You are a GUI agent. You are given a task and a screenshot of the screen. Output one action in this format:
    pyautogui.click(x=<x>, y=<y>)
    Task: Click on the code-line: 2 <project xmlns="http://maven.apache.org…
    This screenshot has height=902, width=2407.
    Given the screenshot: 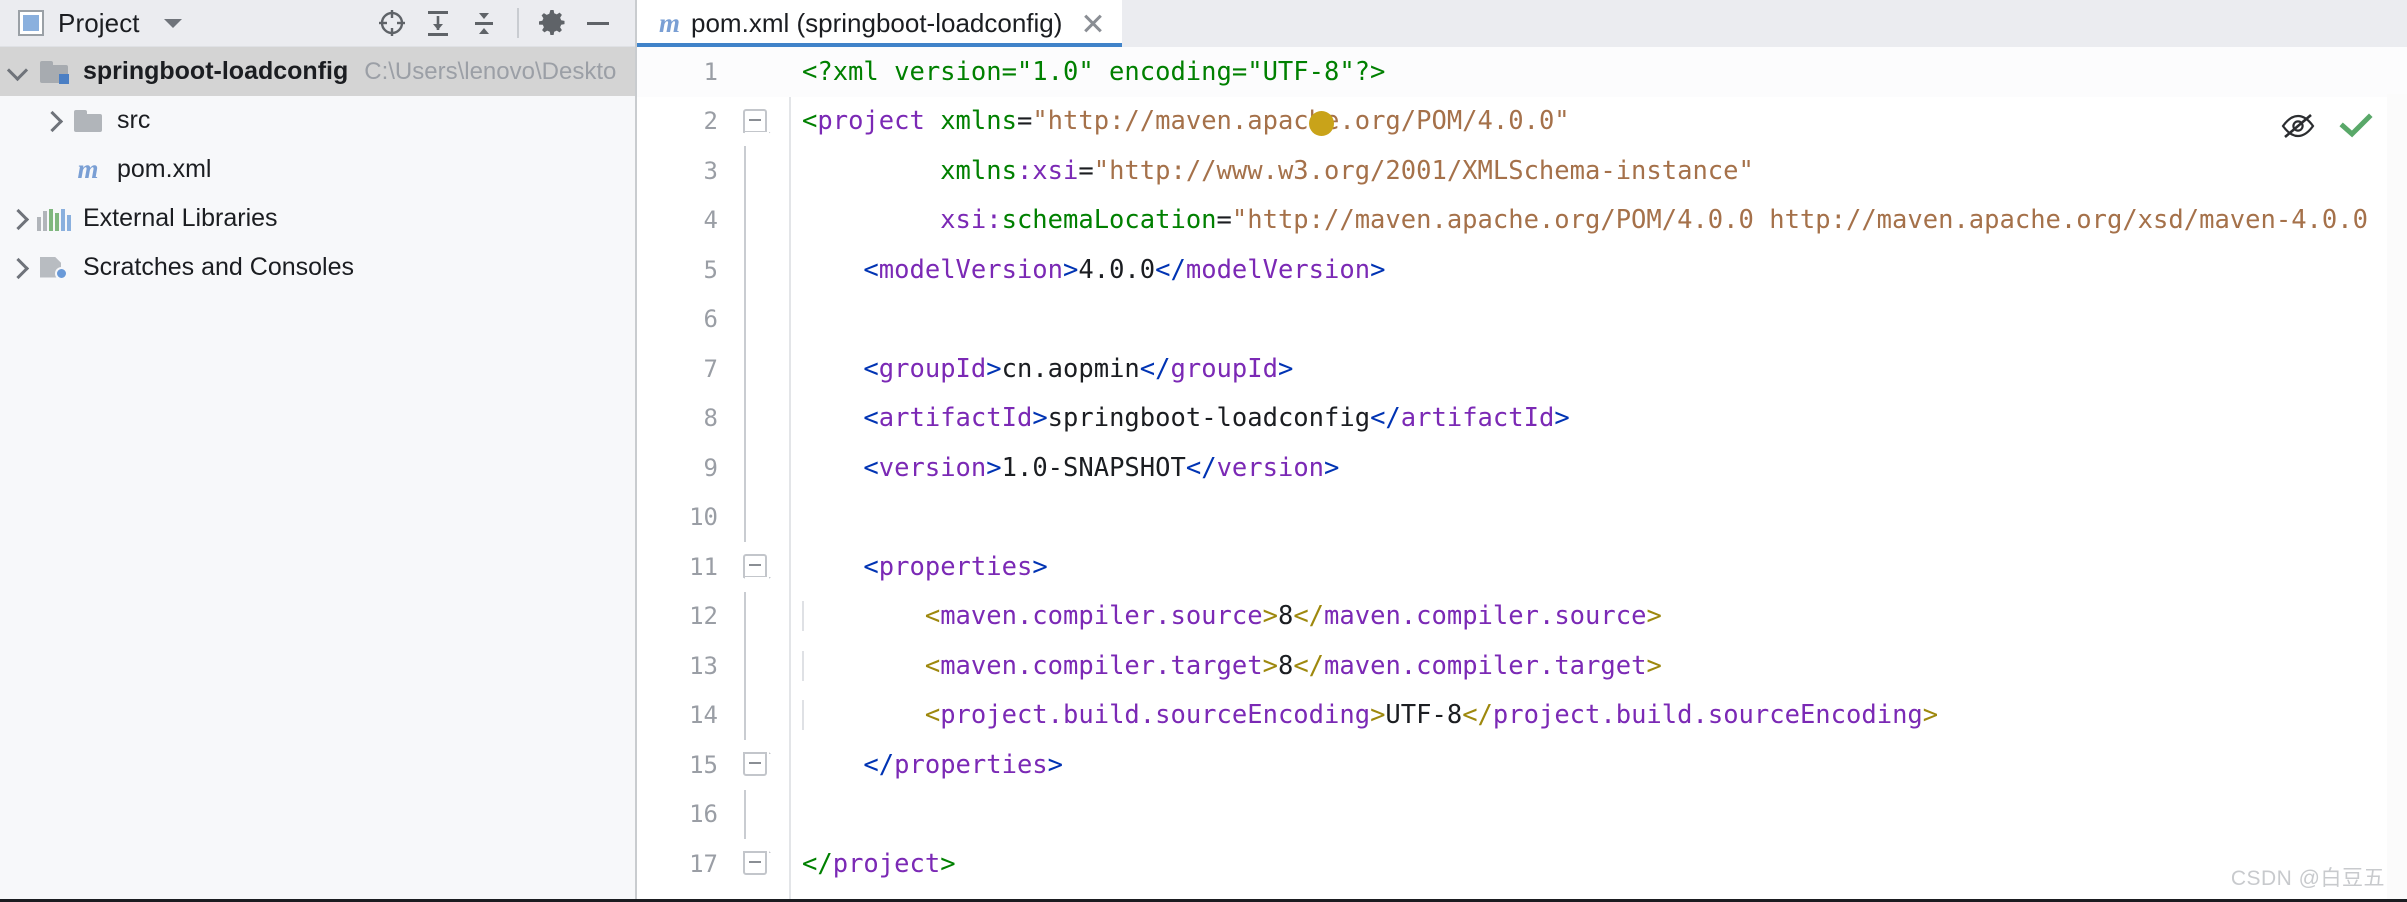 What is the action you would take?
    pyautogui.click(x=1522, y=122)
    